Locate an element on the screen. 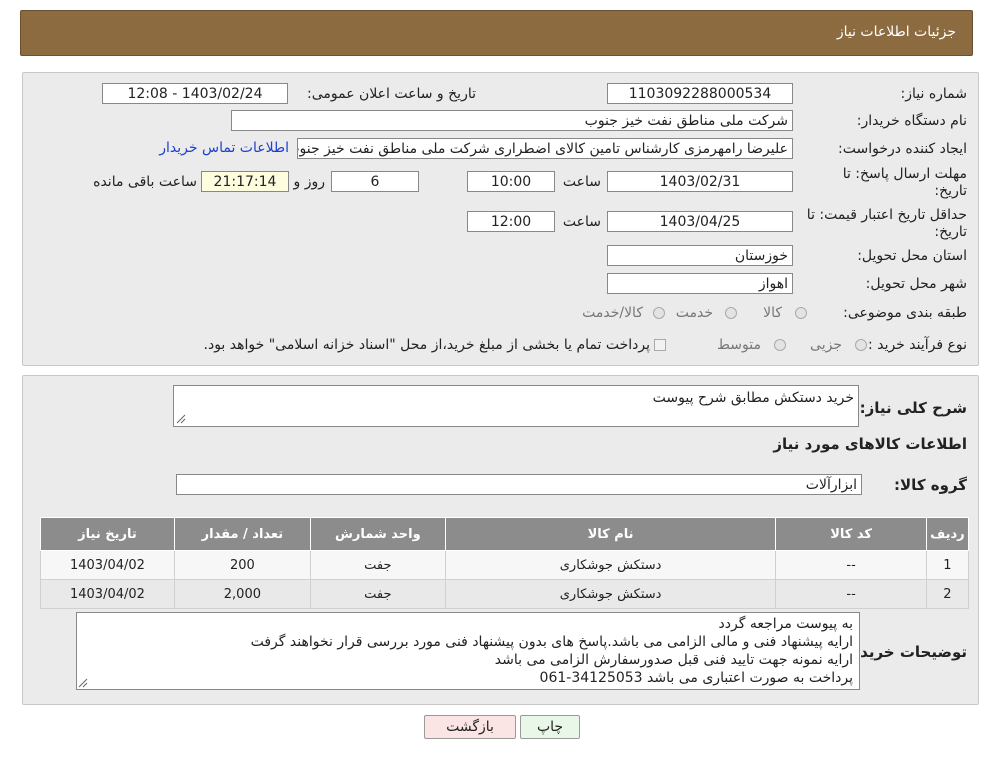 The width and height of the screenshot is (985, 759). buyer-label: نام دستگاه خریدار: is located at coordinates (911, 121).